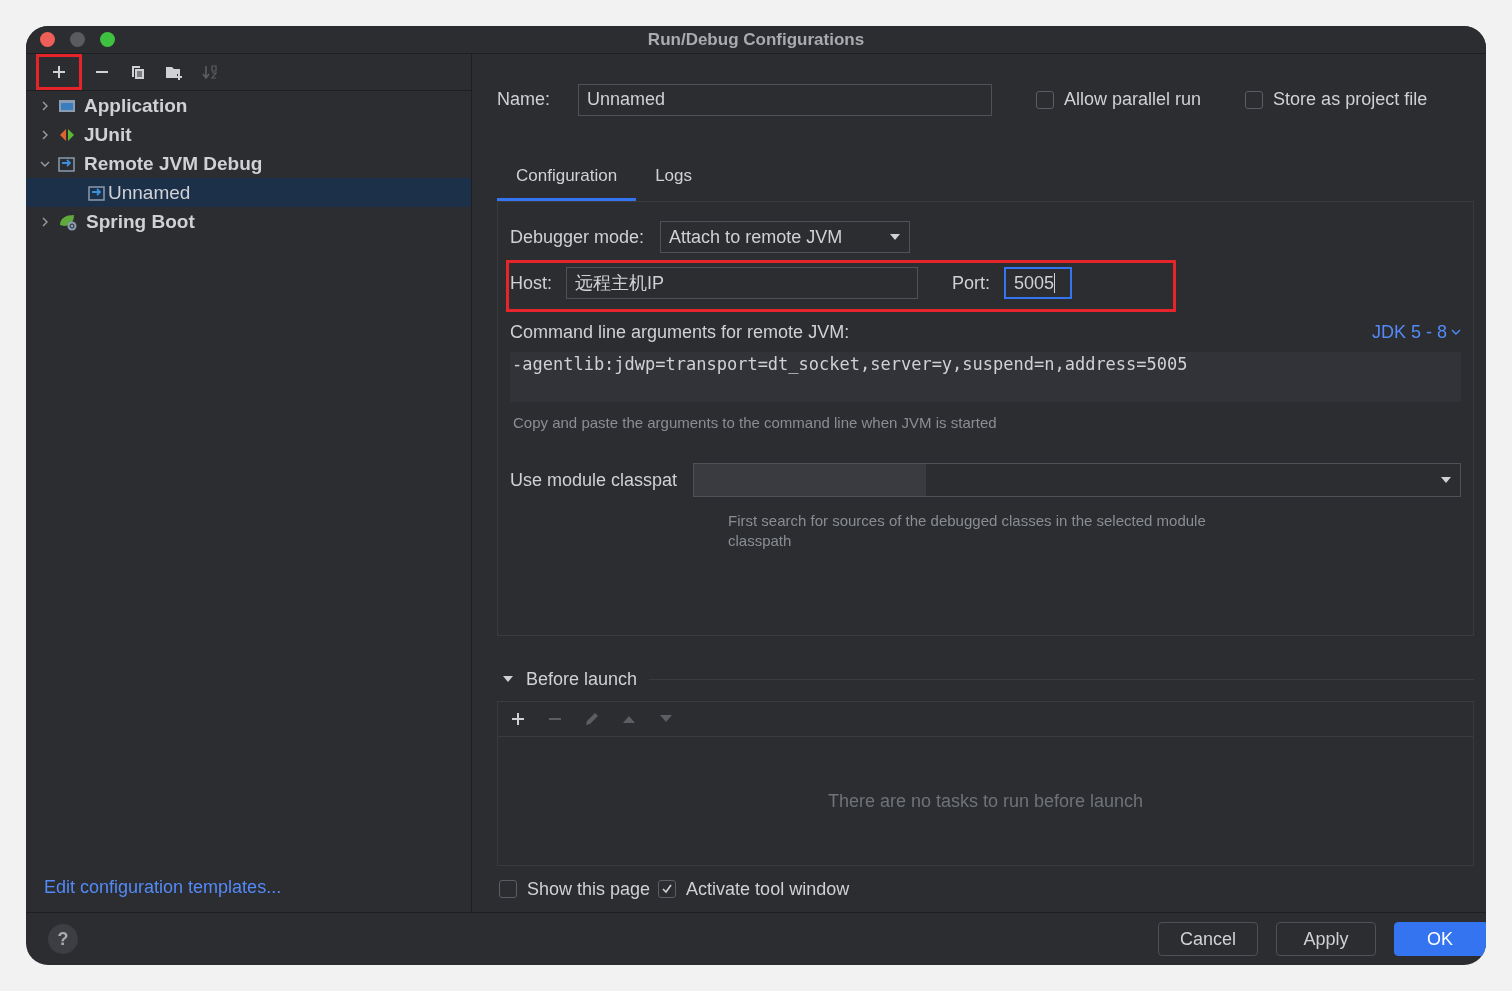 This screenshot has width=1512, height=991. Describe the element at coordinates (47, 39) in the screenshot. I see `close-button` at that location.